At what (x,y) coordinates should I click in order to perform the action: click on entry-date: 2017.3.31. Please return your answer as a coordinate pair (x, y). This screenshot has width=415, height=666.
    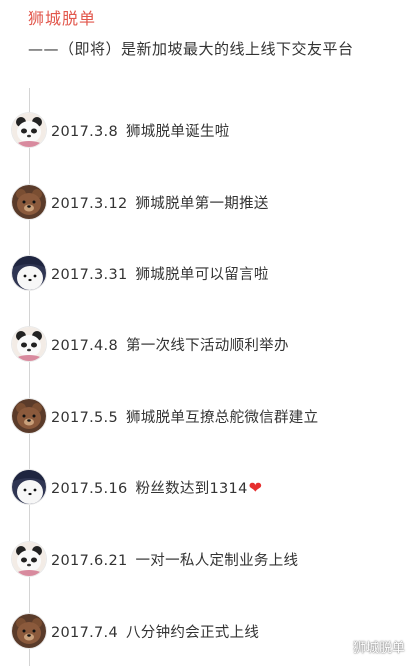
    Looking at the image, I should click on (89, 274).